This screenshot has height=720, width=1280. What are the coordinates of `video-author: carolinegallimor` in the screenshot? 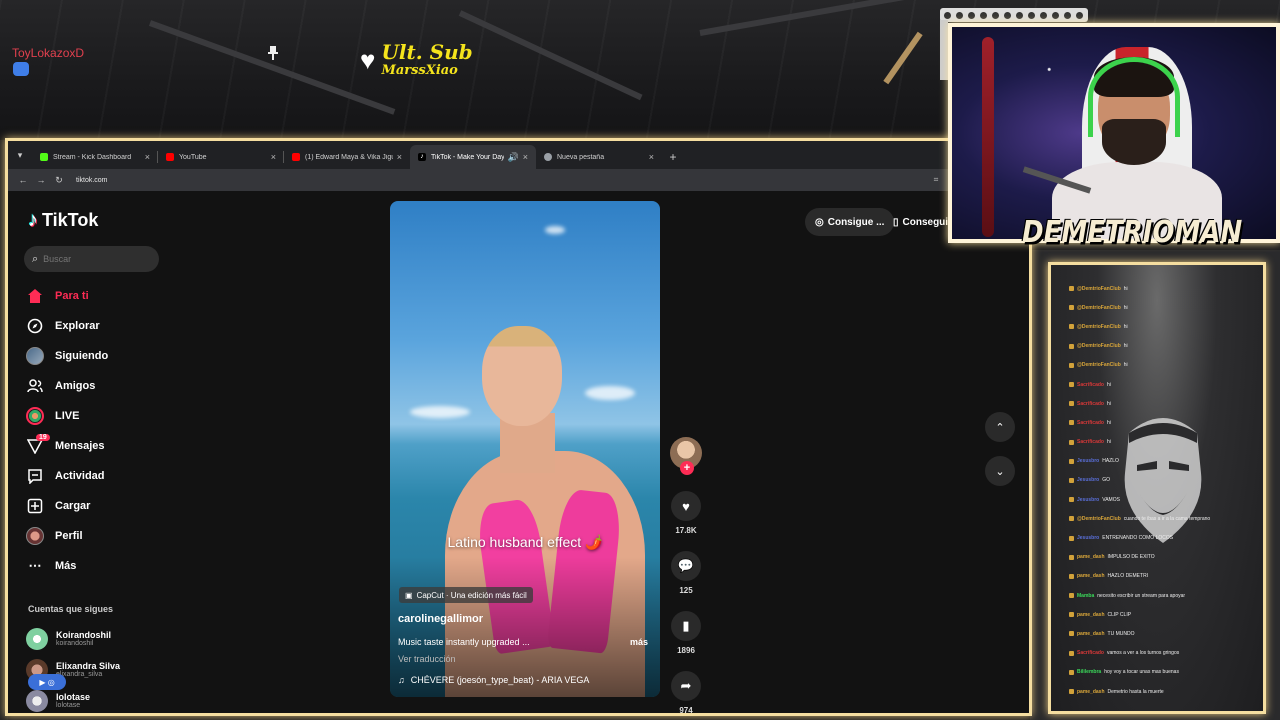 It's located at (440, 619).